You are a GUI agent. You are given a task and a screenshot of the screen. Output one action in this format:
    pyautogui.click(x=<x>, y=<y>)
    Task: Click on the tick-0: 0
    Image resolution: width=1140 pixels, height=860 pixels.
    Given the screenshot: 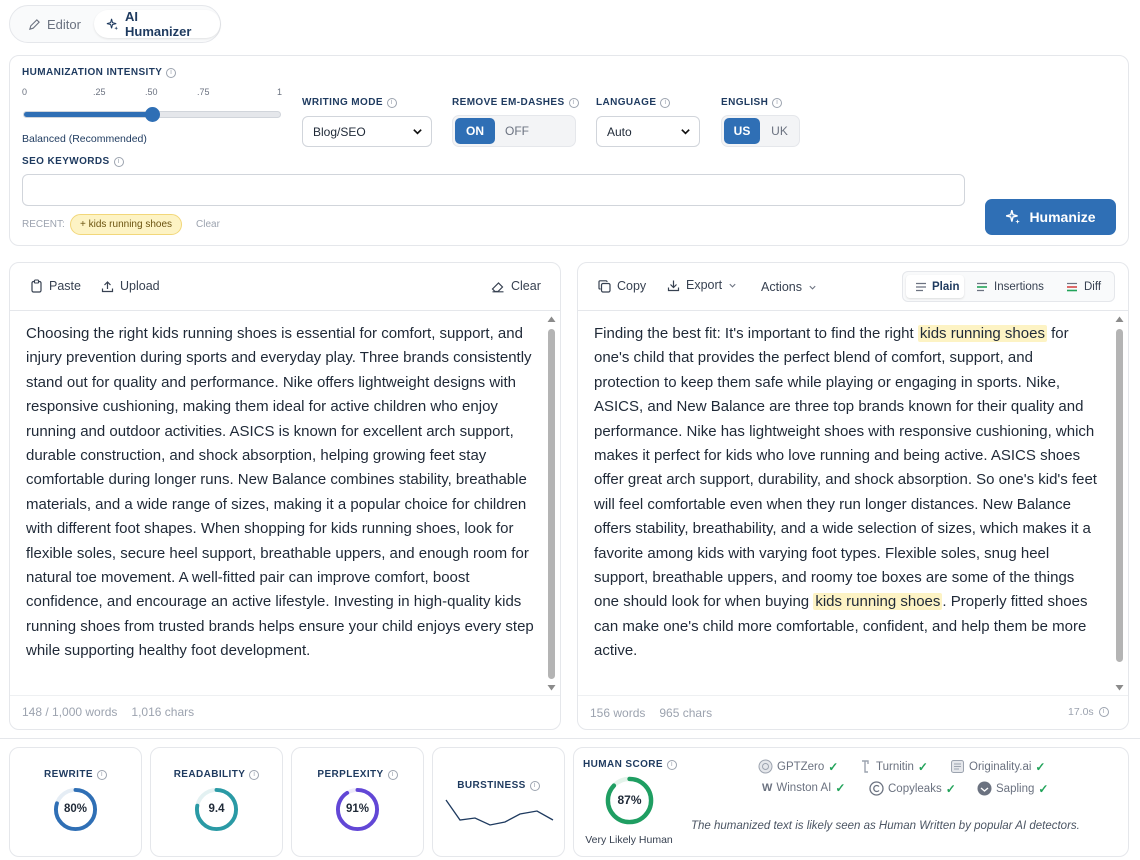 What is the action you would take?
    pyautogui.click(x=25, y=92)
    